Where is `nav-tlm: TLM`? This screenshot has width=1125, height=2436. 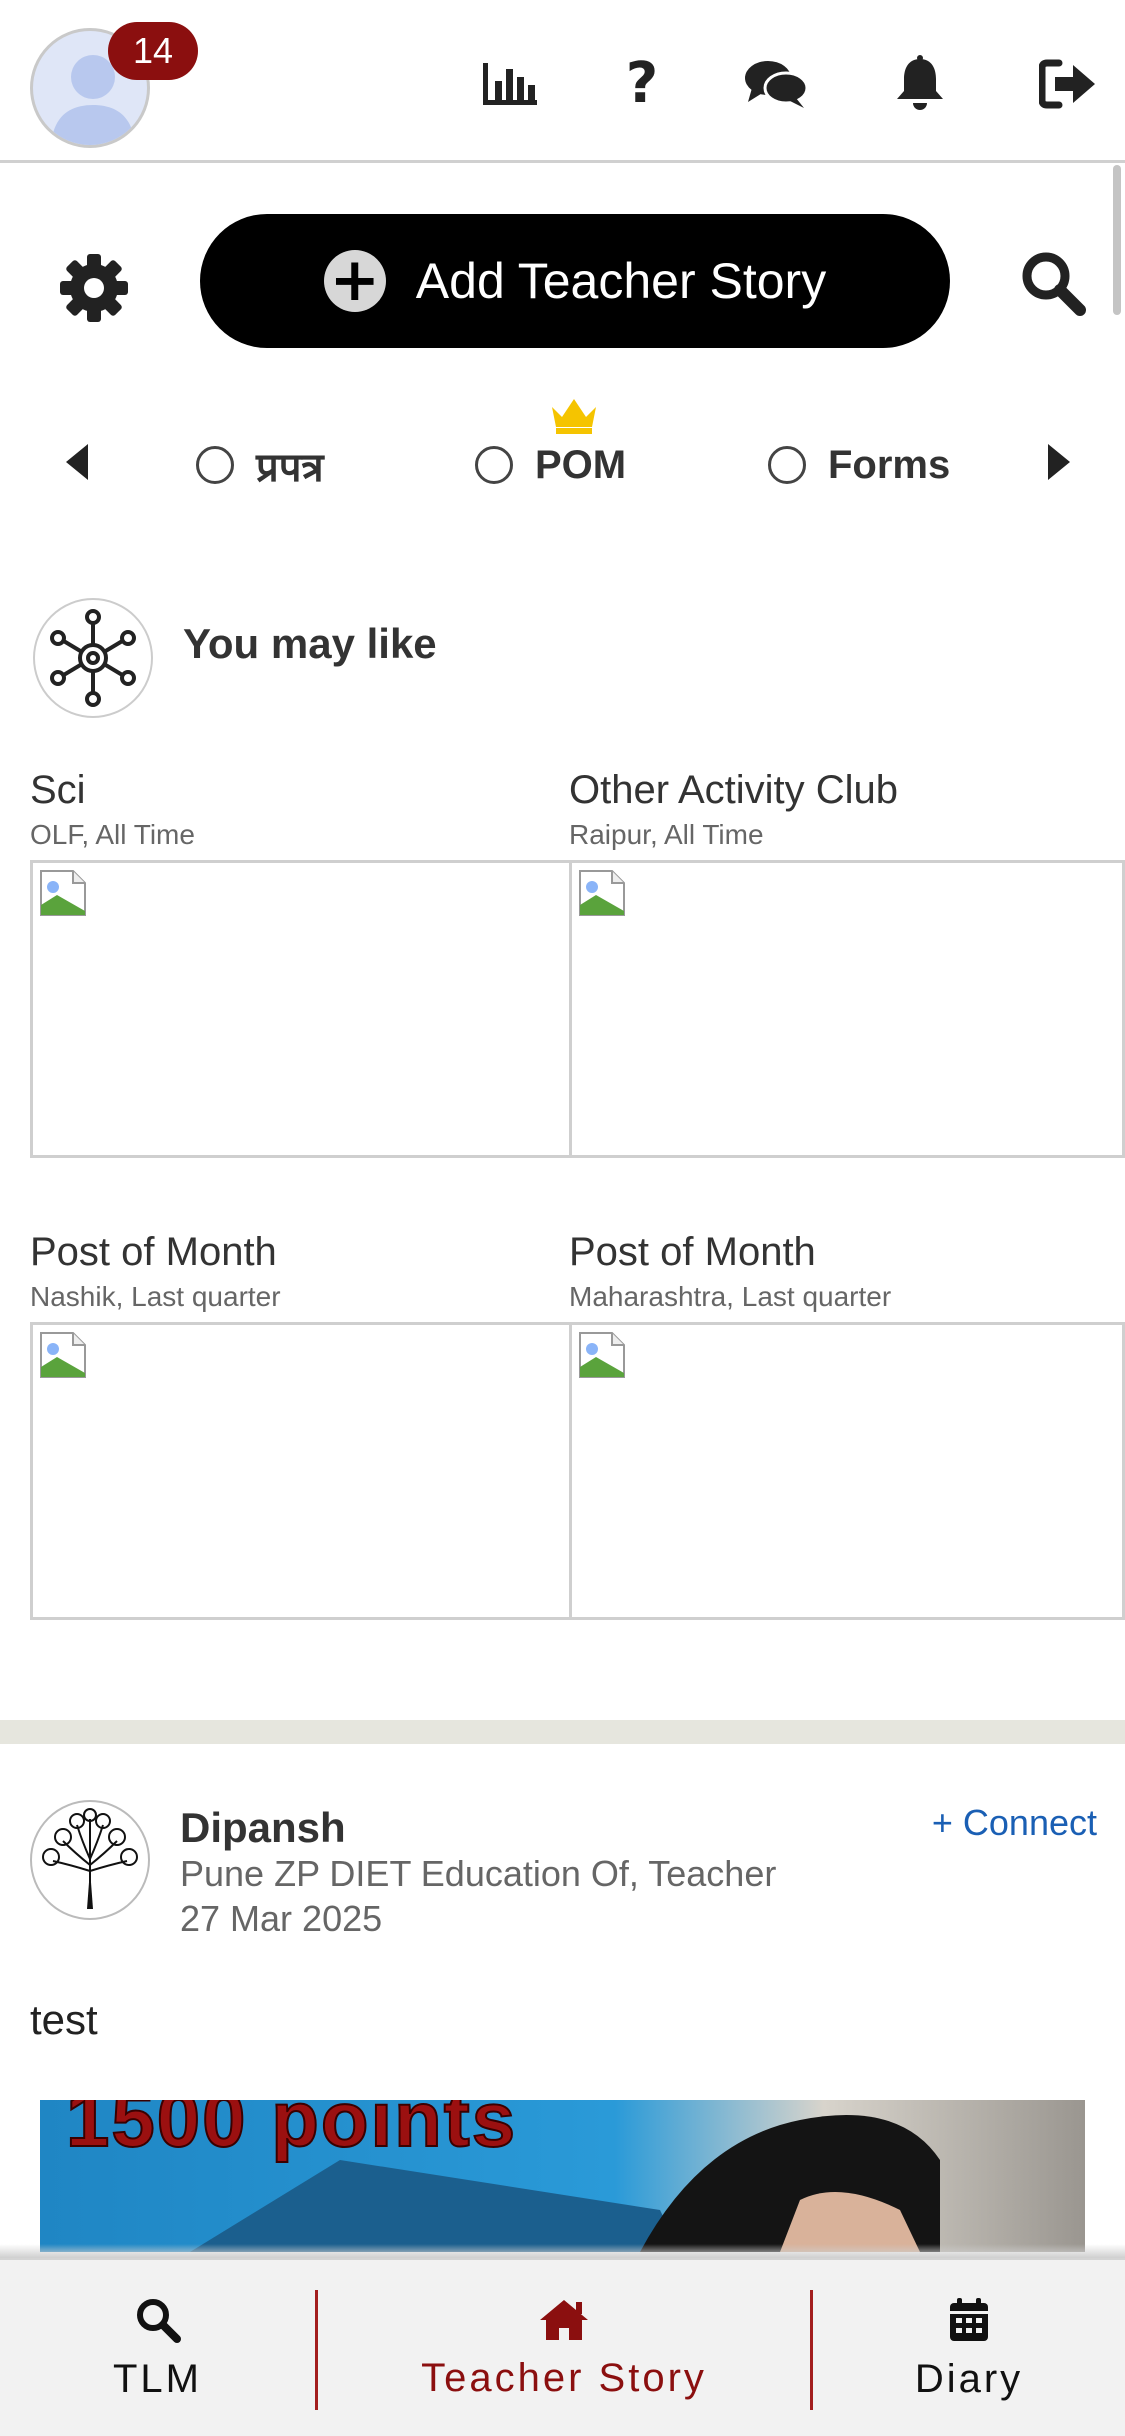
nav-tlm: TLM is located at coordinates (157, 2348).